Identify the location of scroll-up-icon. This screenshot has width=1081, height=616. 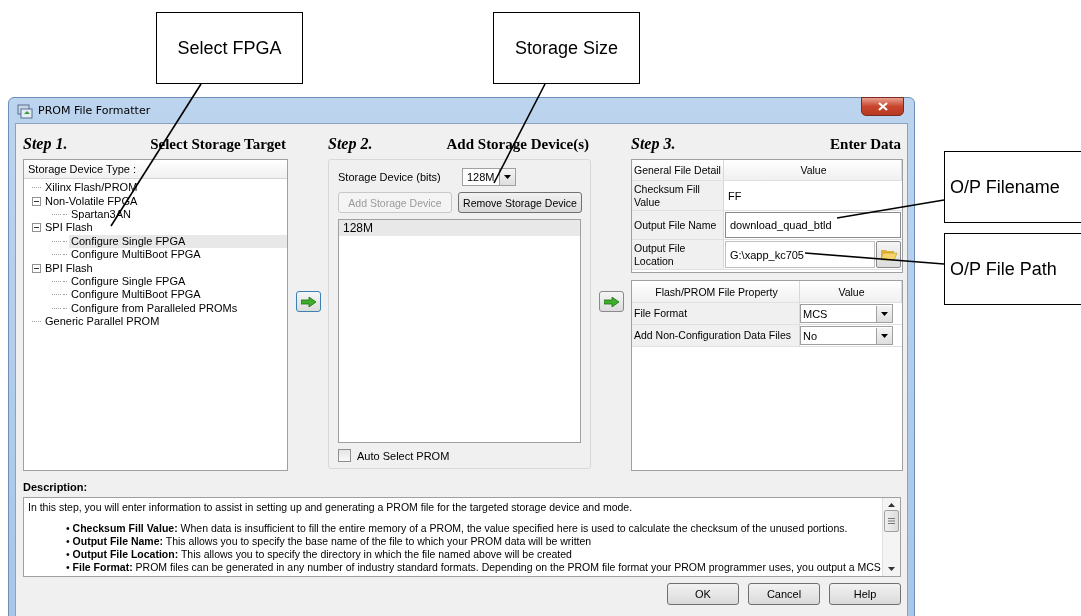
(891, 505).